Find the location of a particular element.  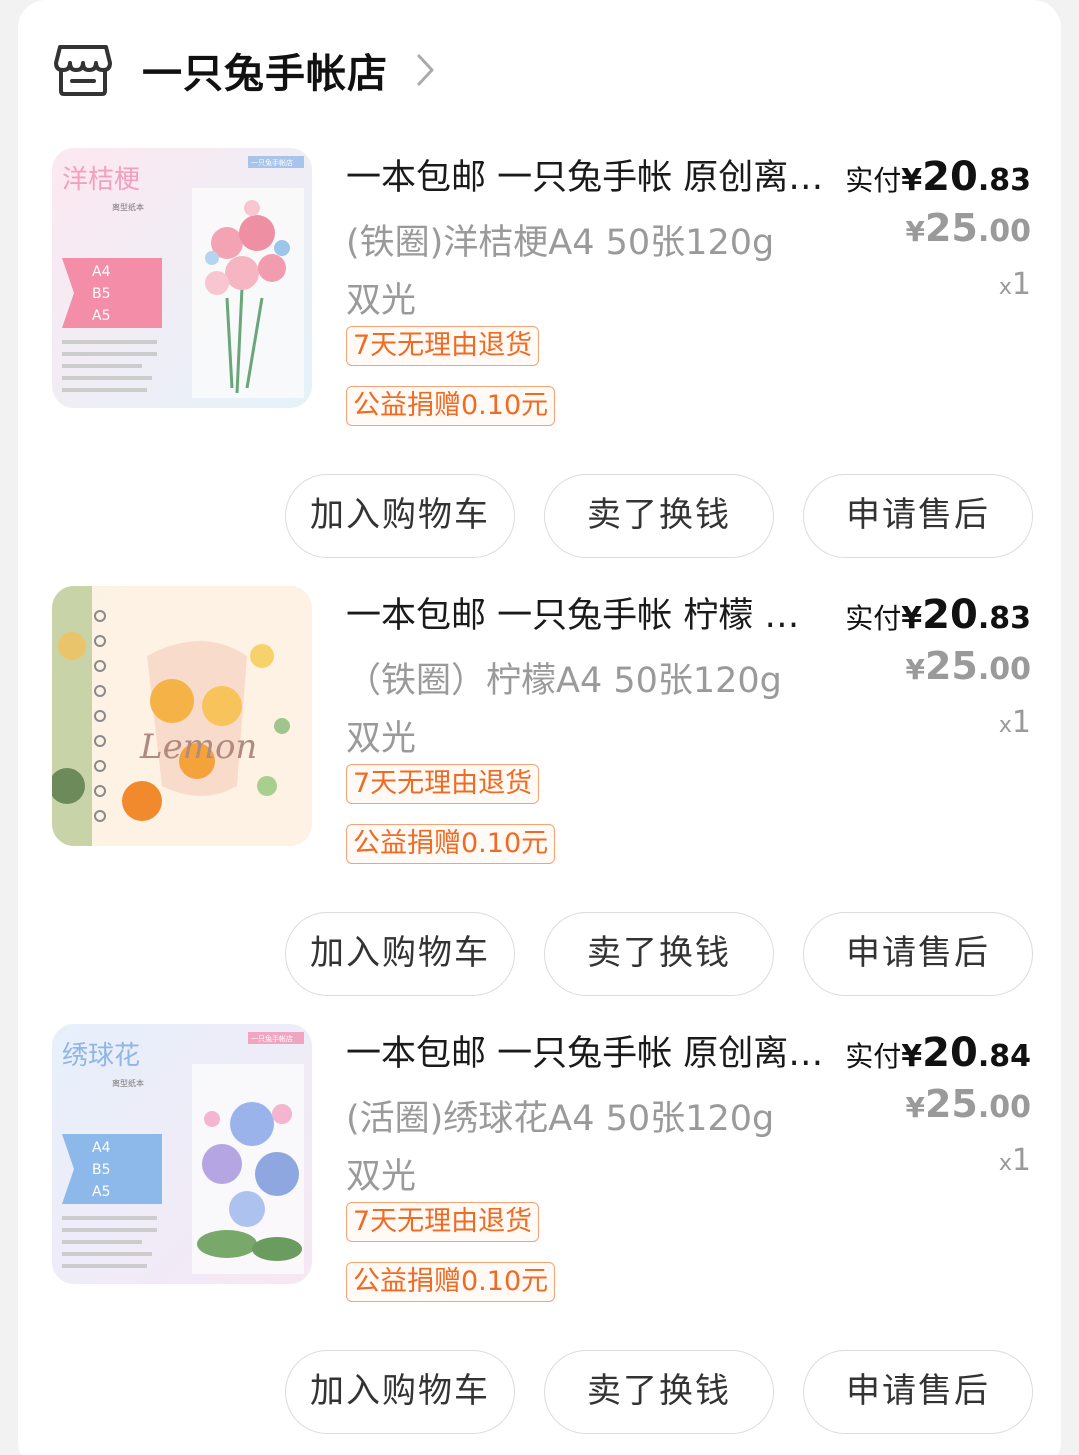

store-icon is located at coordinates (83, 70).